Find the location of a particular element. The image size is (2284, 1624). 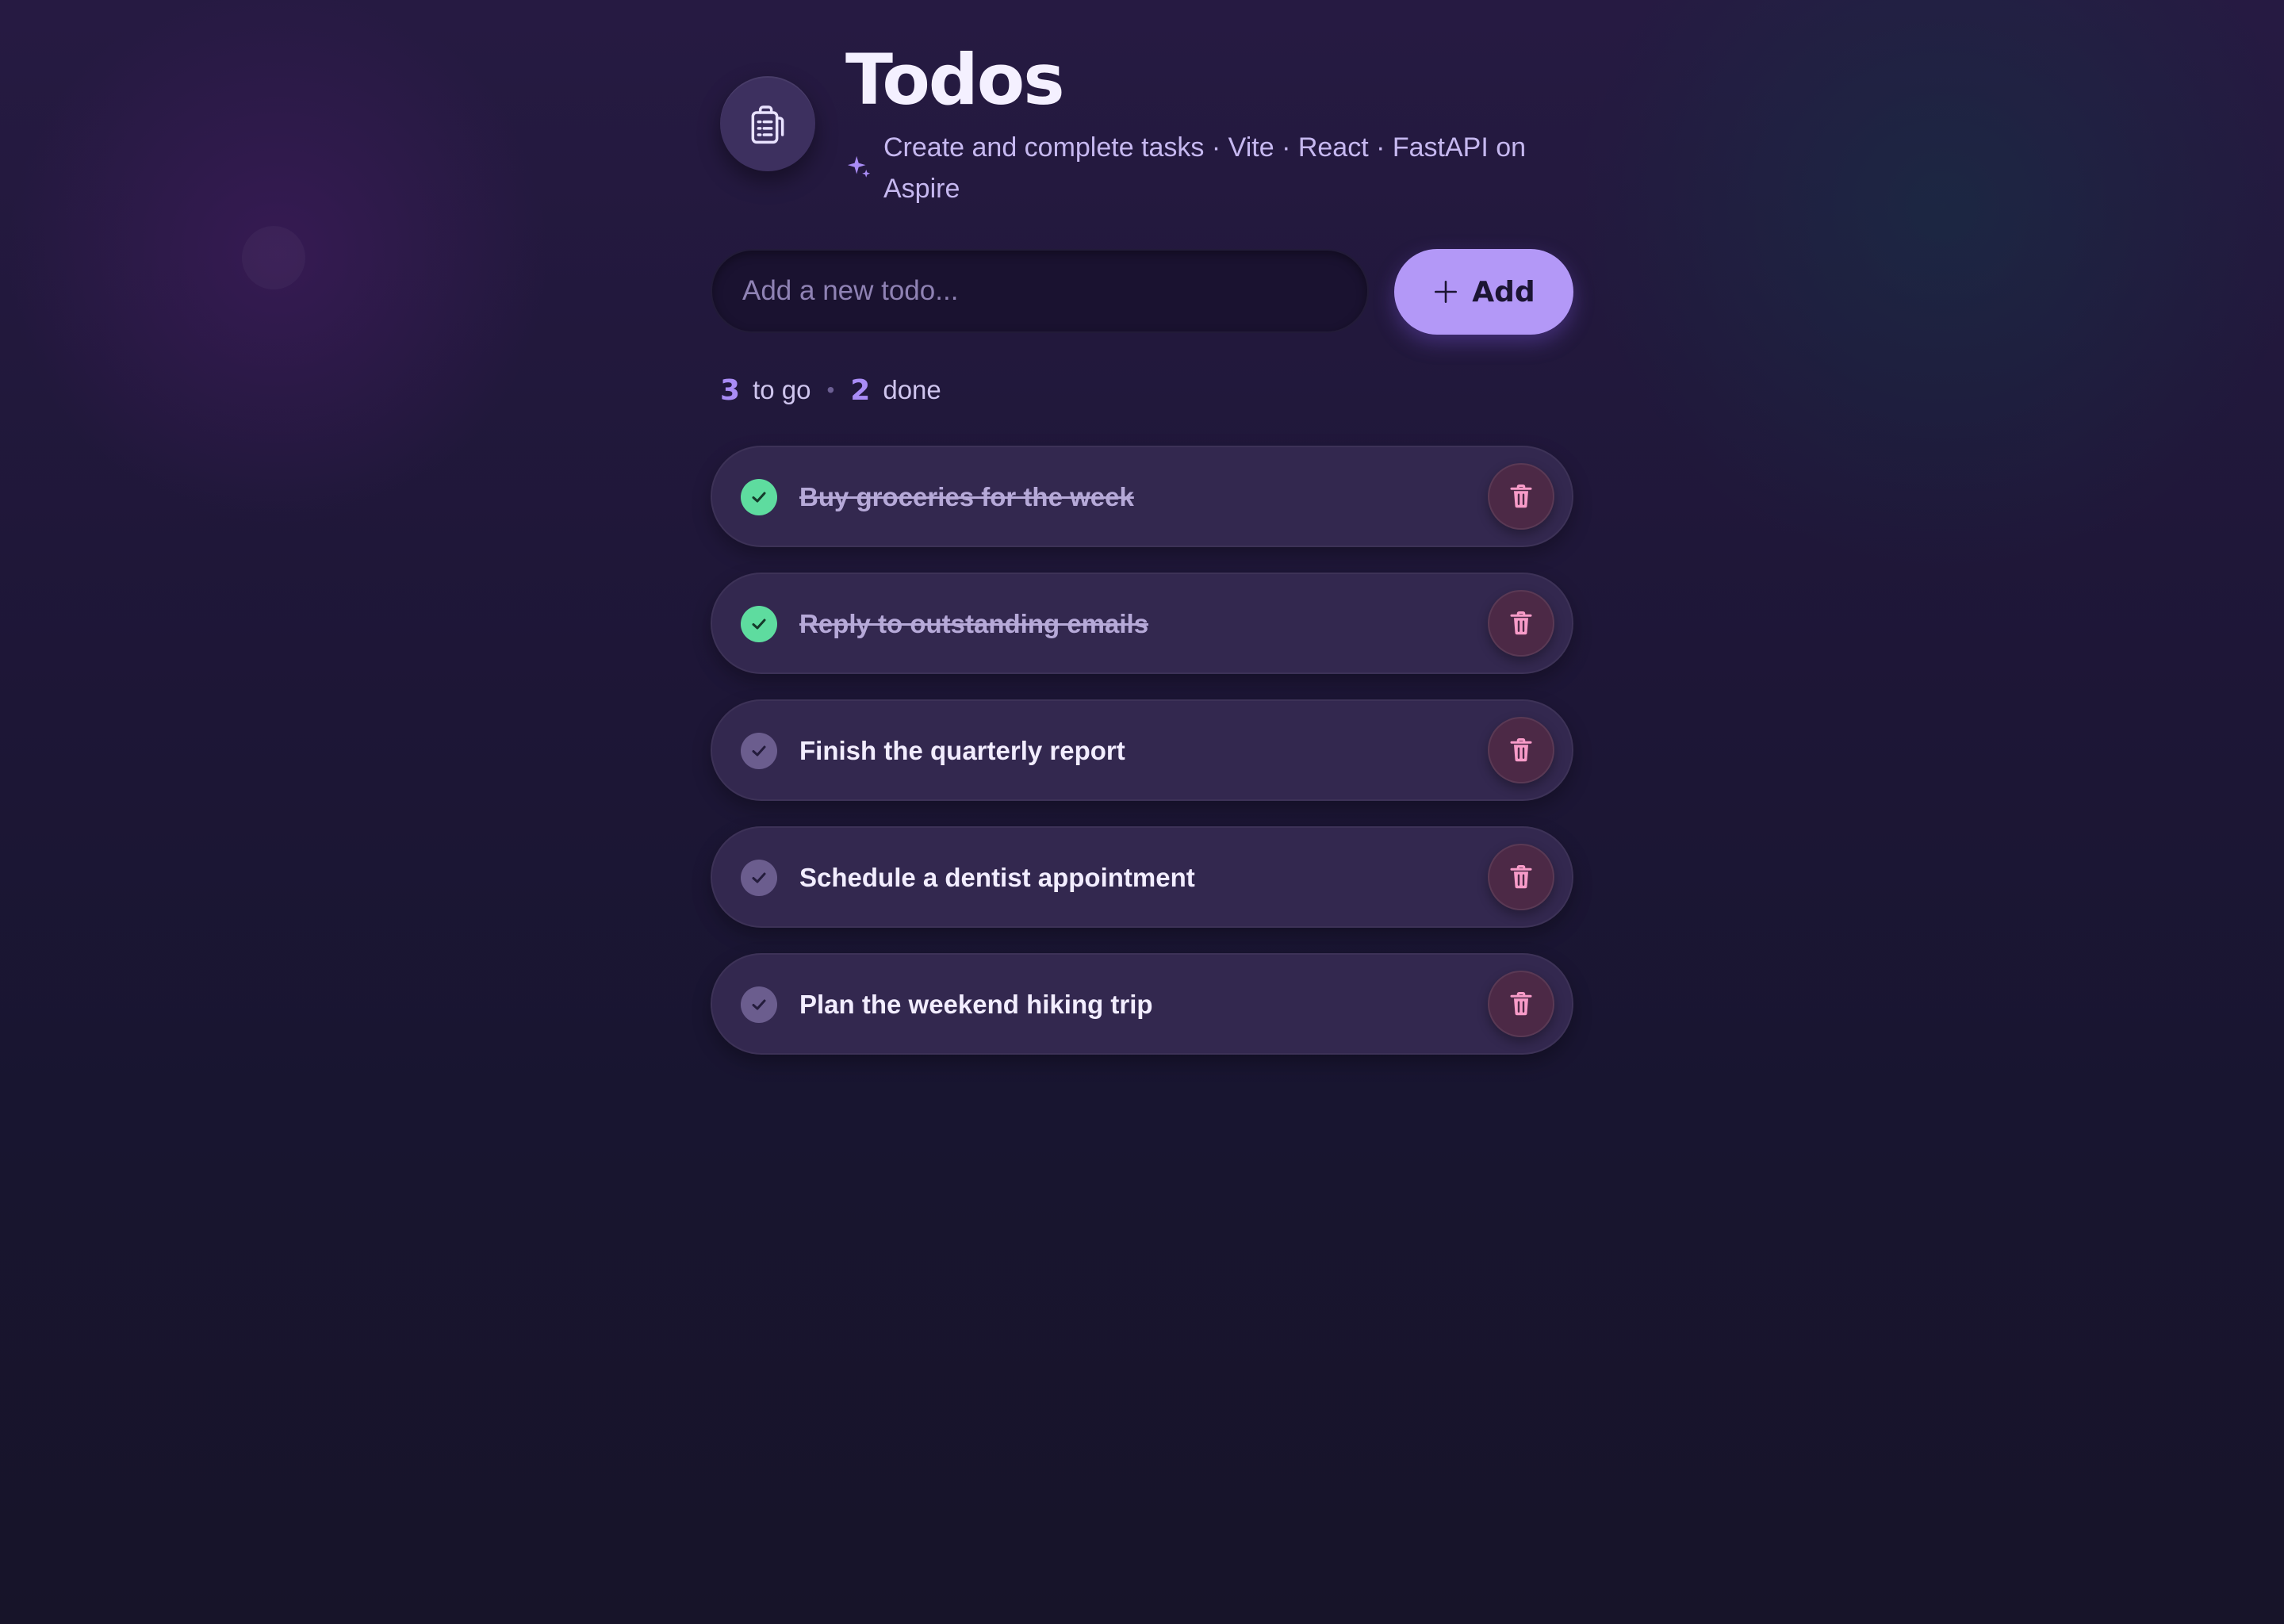

todo-stats: 3 to go • 2 done is located at coordinates (830, 390).